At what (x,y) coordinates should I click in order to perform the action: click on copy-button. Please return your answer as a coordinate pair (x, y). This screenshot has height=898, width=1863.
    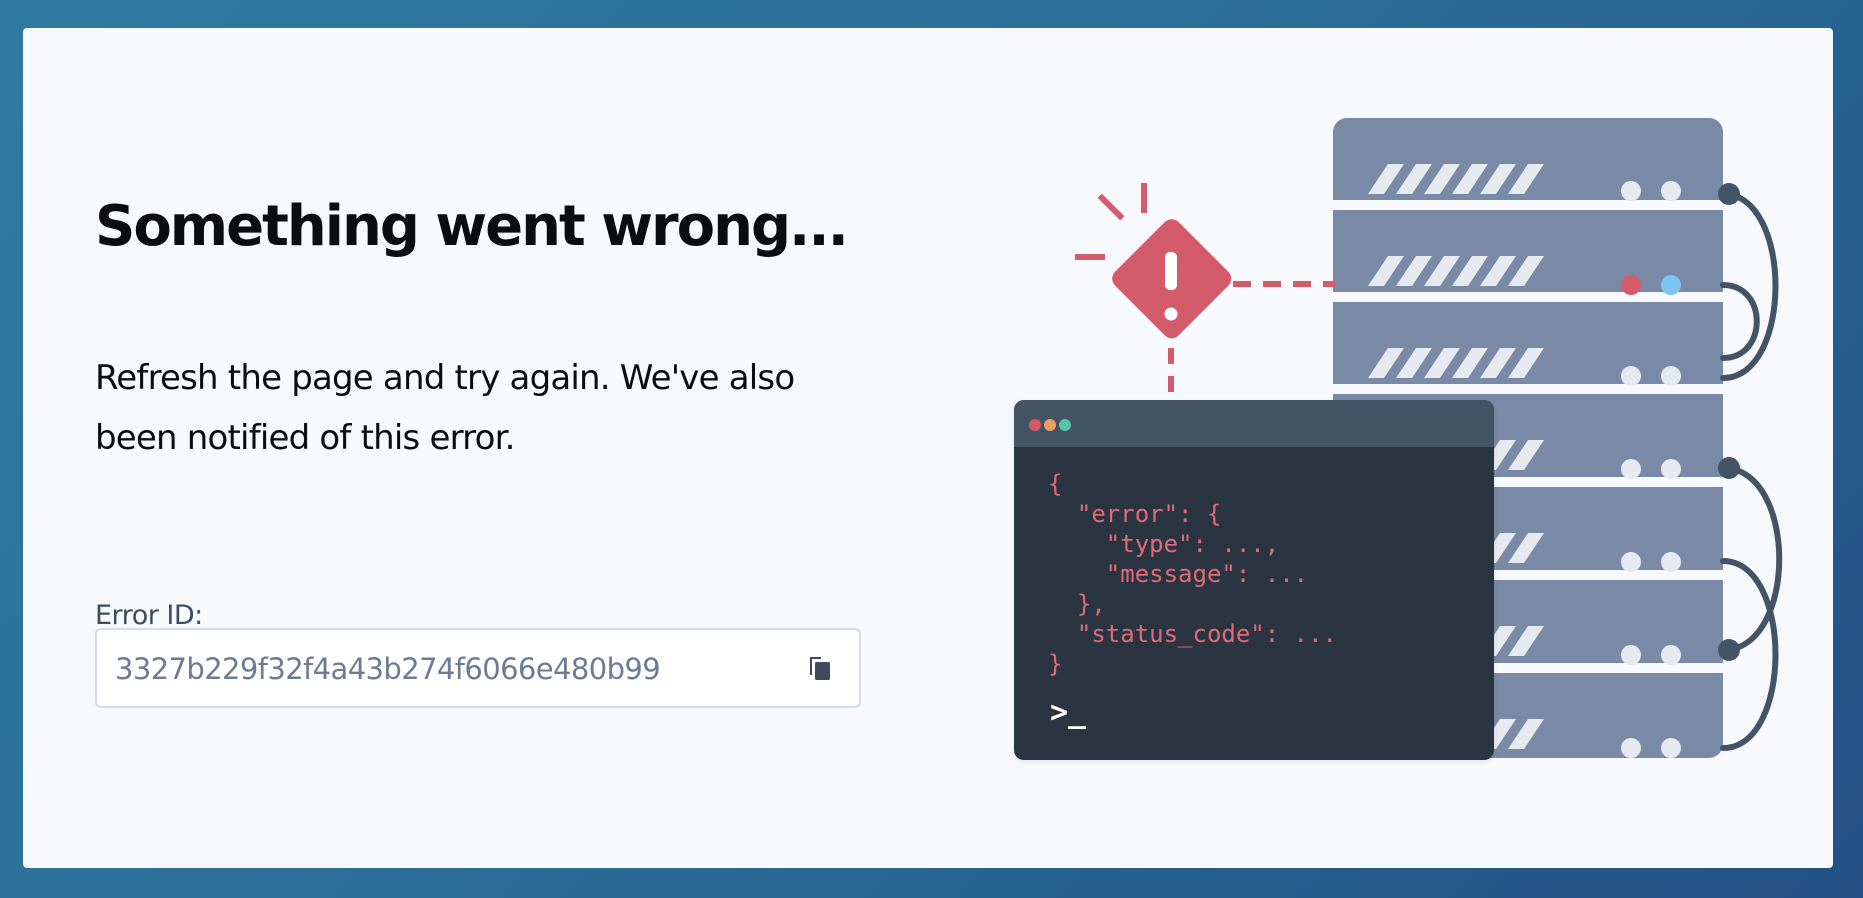
    Looking at the image, I should click on (821, 668).